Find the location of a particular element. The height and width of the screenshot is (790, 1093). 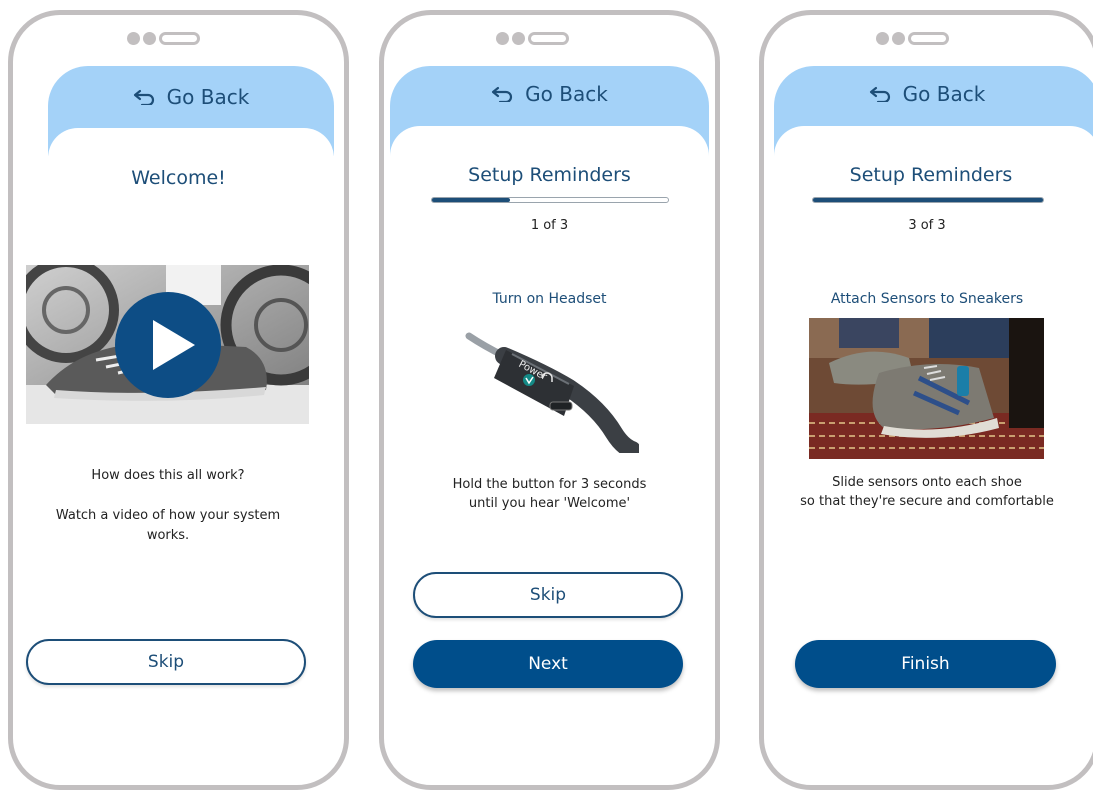

play-icon is located at coordinates (174, 345).